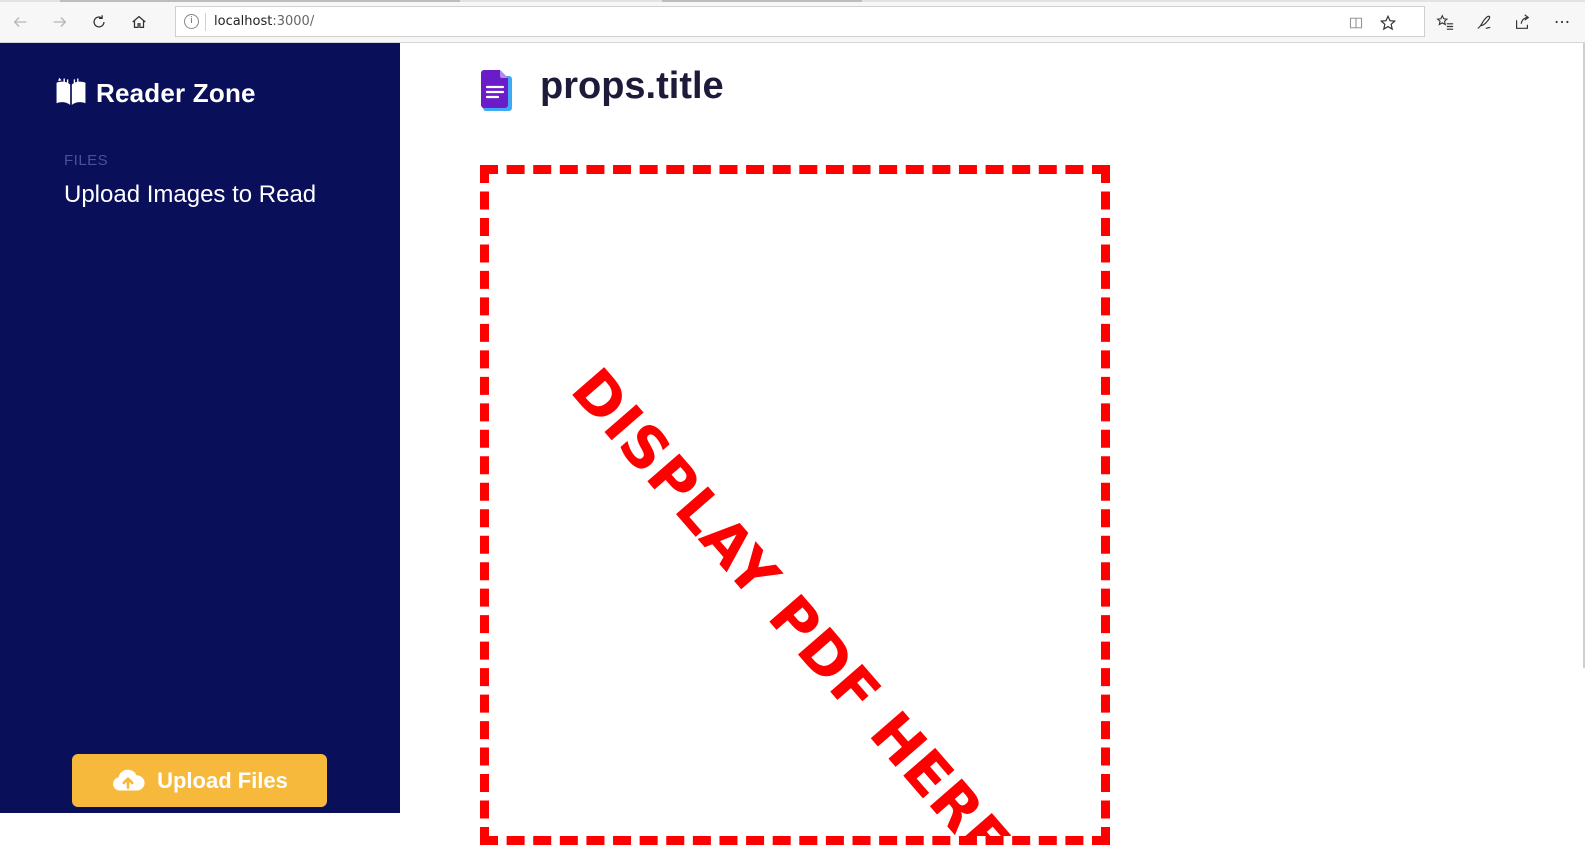  What do you see at coordinates (1562, 22) in the screenshot?
I see `more-icon` at bounding box center [1562, 22].